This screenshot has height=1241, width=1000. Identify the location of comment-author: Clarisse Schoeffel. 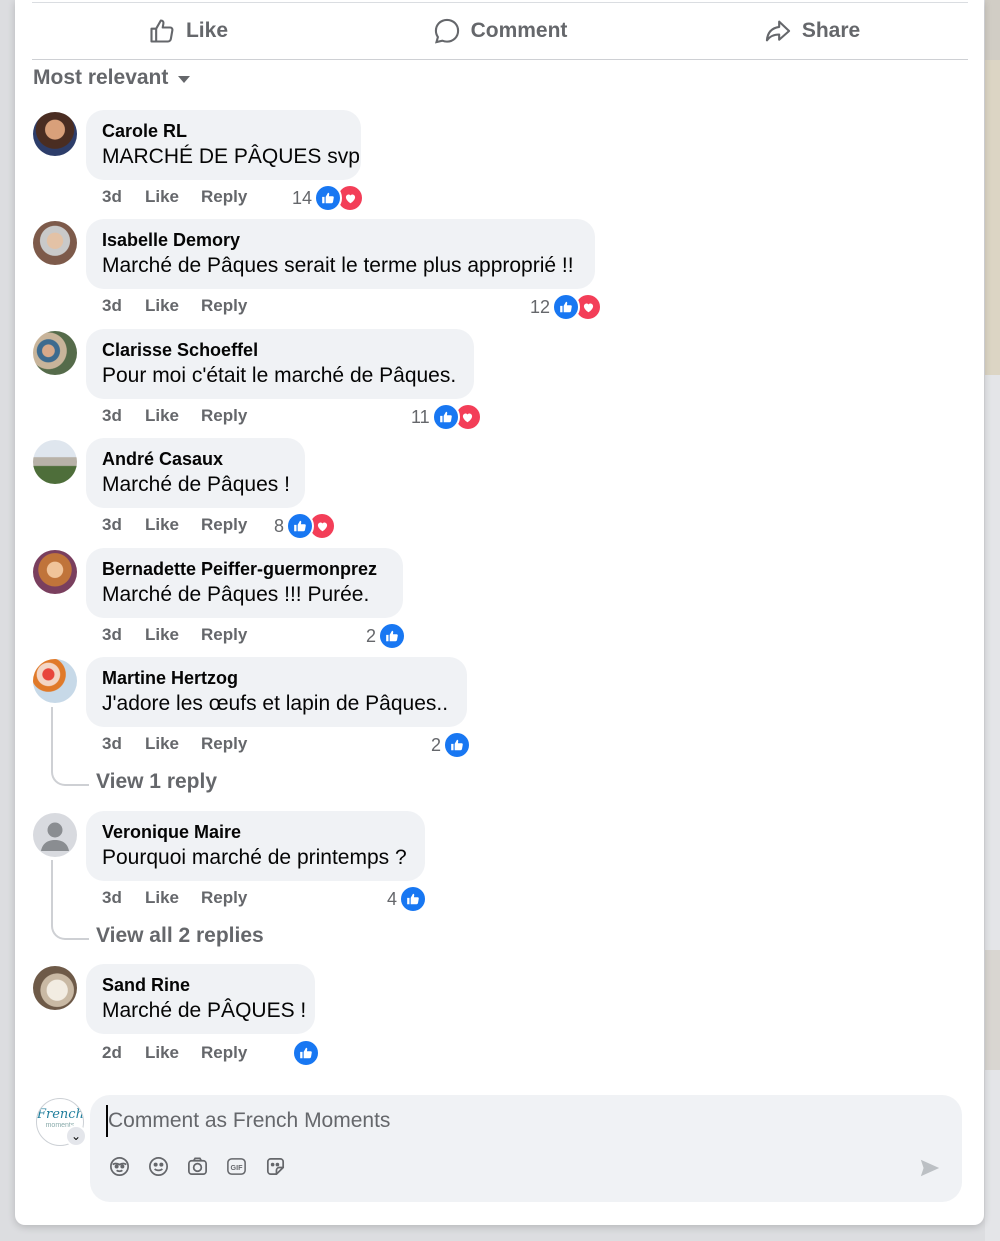
(180, 350).